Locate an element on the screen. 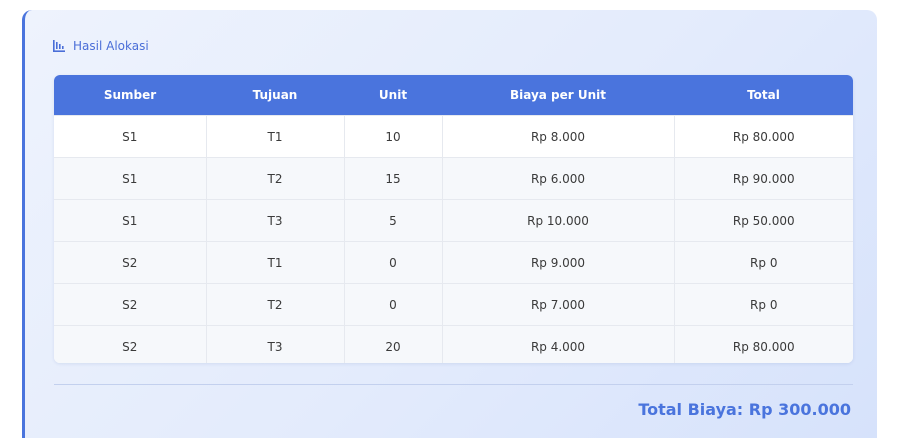  table-row: S2 T2 0 Rp 7.000 Rp 0 is located at coordinates (453, 304).